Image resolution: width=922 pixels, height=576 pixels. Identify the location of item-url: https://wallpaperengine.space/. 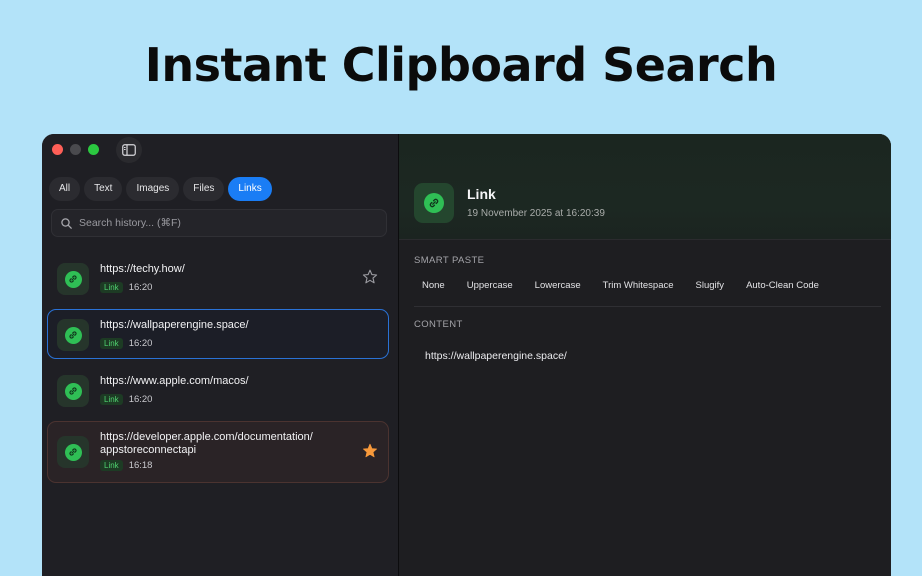
(174, 325).